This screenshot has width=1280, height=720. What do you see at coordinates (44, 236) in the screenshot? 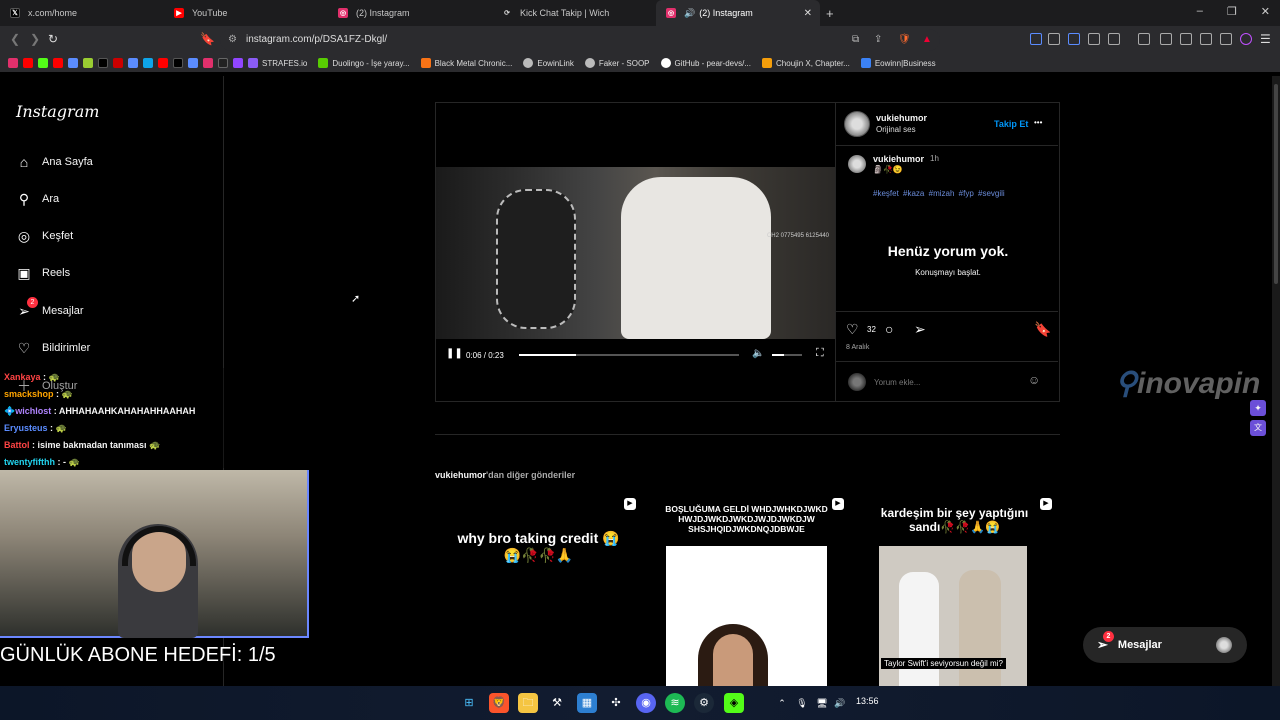
I see `sidebar-item-explore: ◎ Keşfet` at bounding box center [44, 236].